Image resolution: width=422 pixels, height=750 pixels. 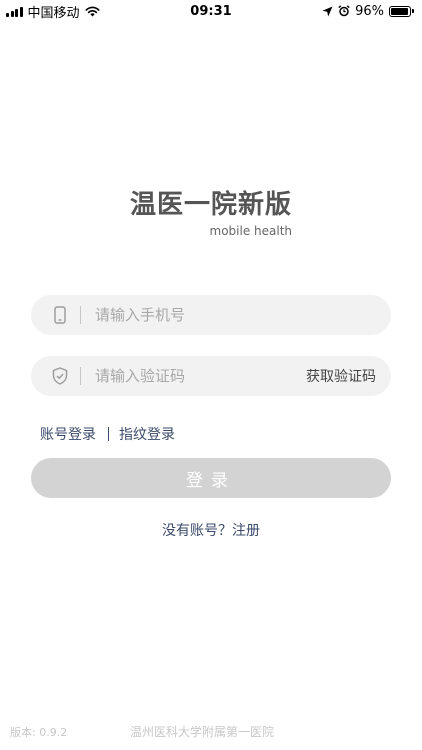 What do you see at coordinates (147, 434) in the screenshot?
I see `fingerprint-login-link: 指纹登录` at bounding box center [147, 434].